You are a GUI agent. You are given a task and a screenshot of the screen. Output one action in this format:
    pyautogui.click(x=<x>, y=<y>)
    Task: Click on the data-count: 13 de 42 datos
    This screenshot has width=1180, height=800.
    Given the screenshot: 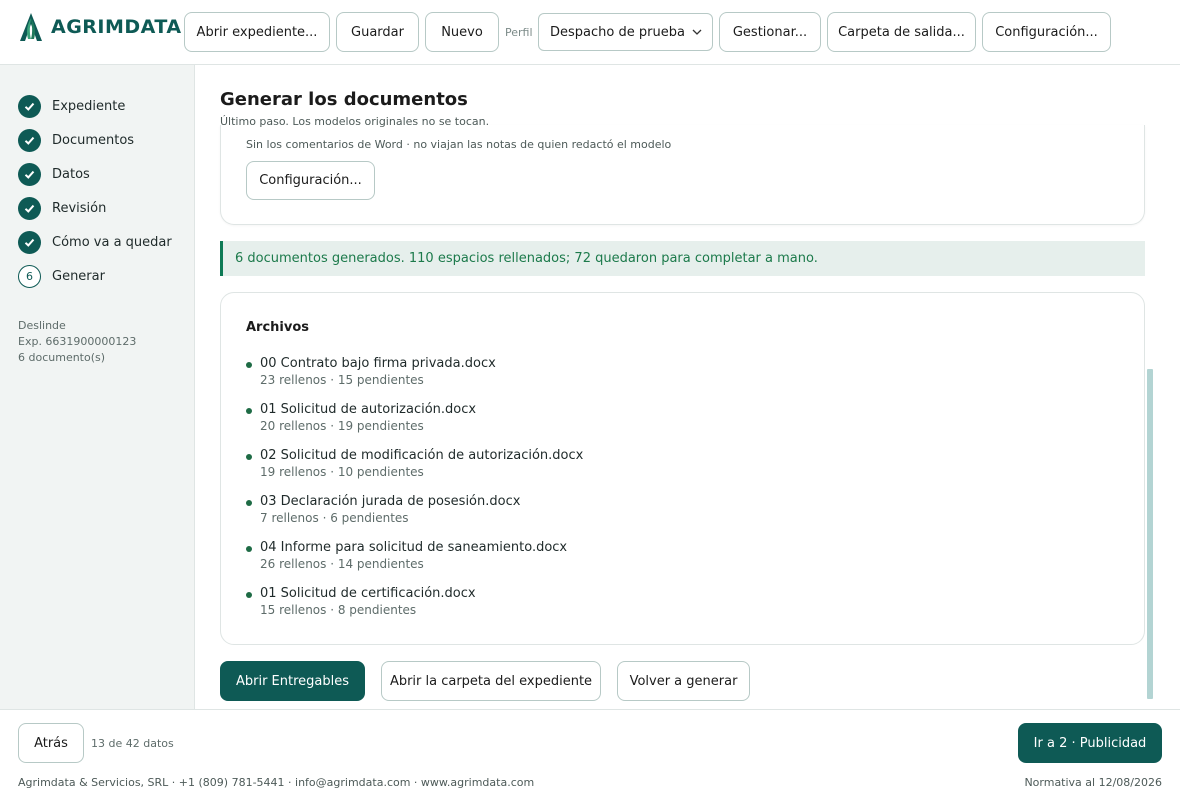 What is the action you would take?
    pyautogui.click(x=132, y=743)
    